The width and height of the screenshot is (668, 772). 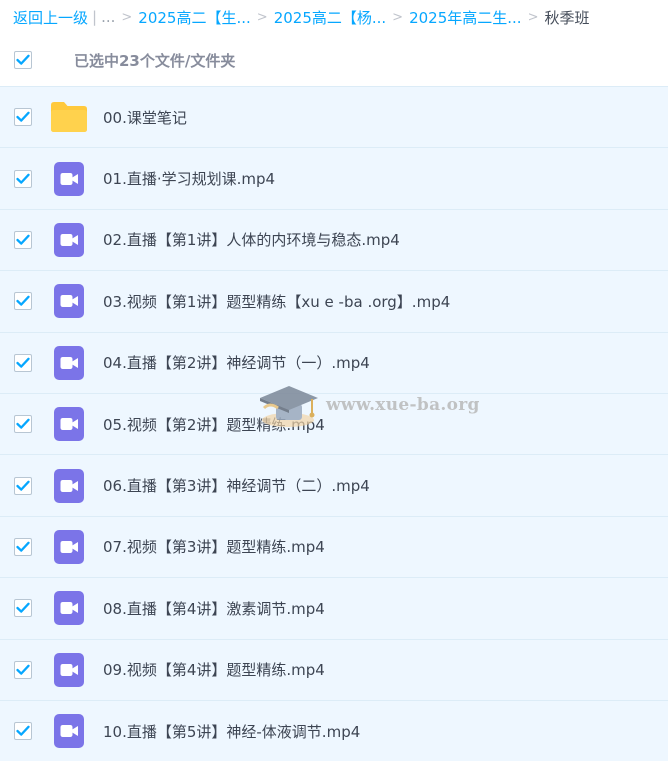 I want to click on file-row: 01.直播·学习规划课.mp4, so click(x=334, y=178).